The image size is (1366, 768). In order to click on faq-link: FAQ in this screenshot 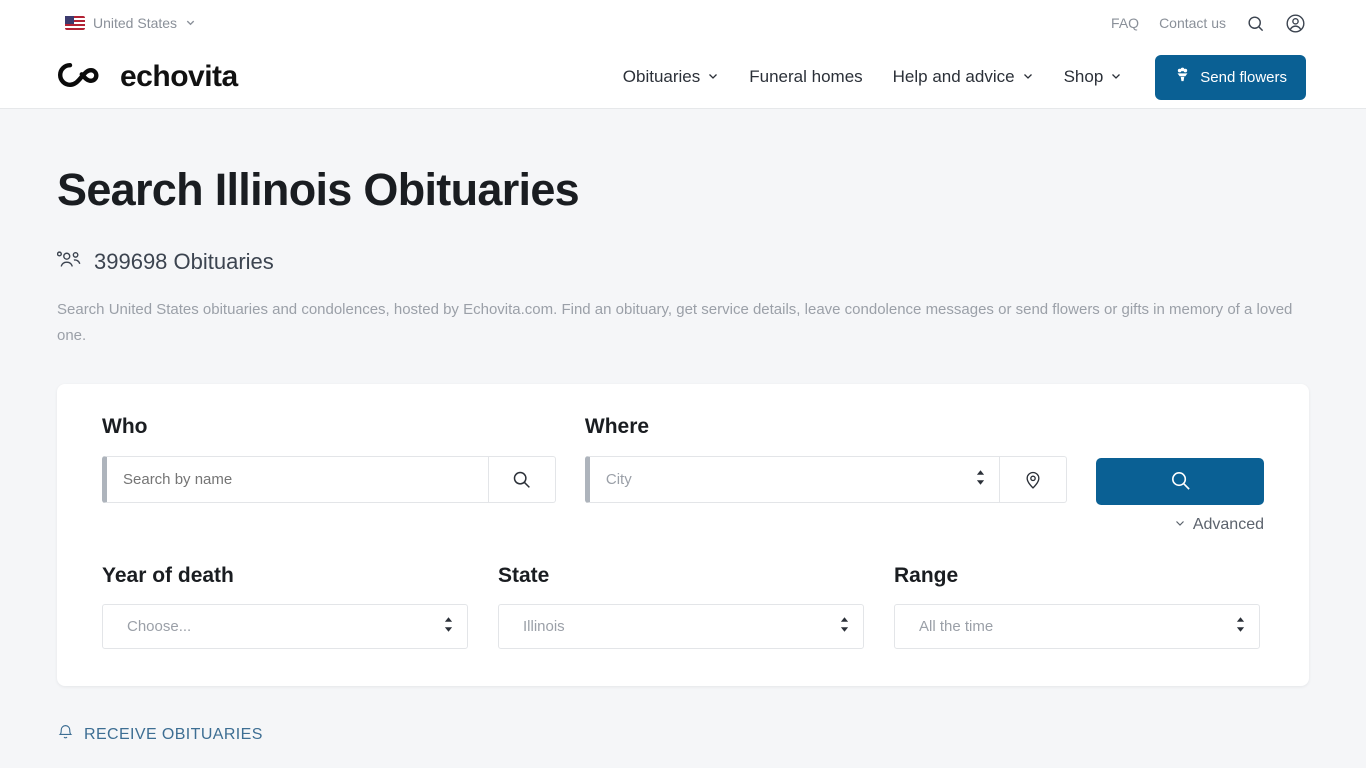, I will do `click(1125, 23)`.